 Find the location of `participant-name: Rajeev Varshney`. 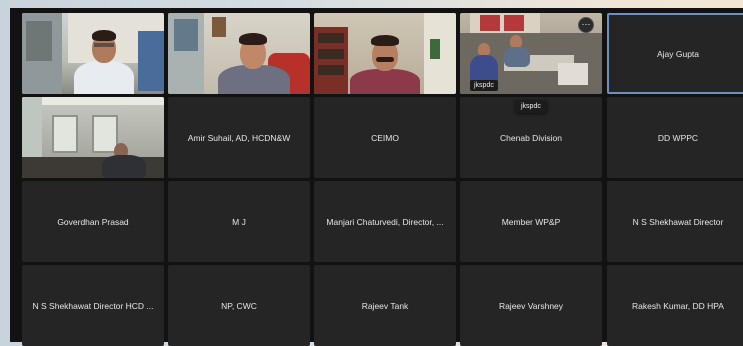

participant-name: Rajeev Varshney is located at coordinates (531, 305).